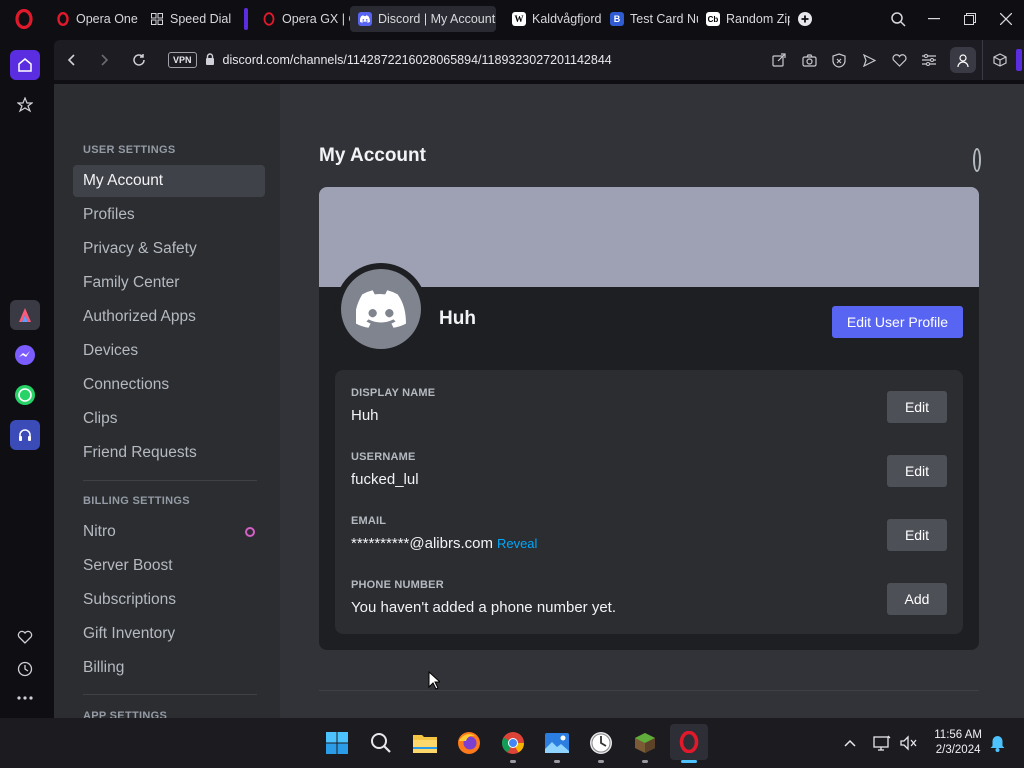  Describe the element at coordinates (805, 19) in the screenshot. I see `new-tab-button` at that location.